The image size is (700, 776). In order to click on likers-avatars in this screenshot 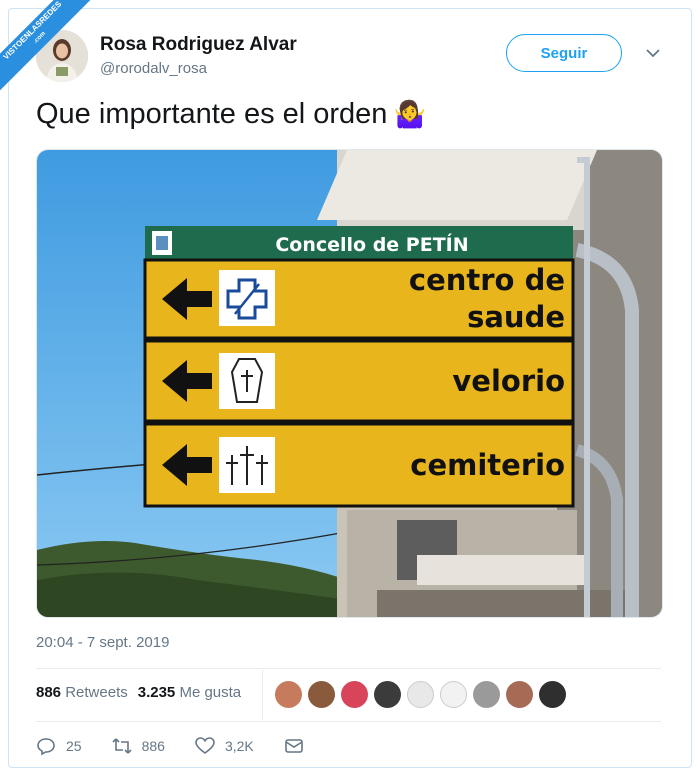, I will do `click(420, 694)`.